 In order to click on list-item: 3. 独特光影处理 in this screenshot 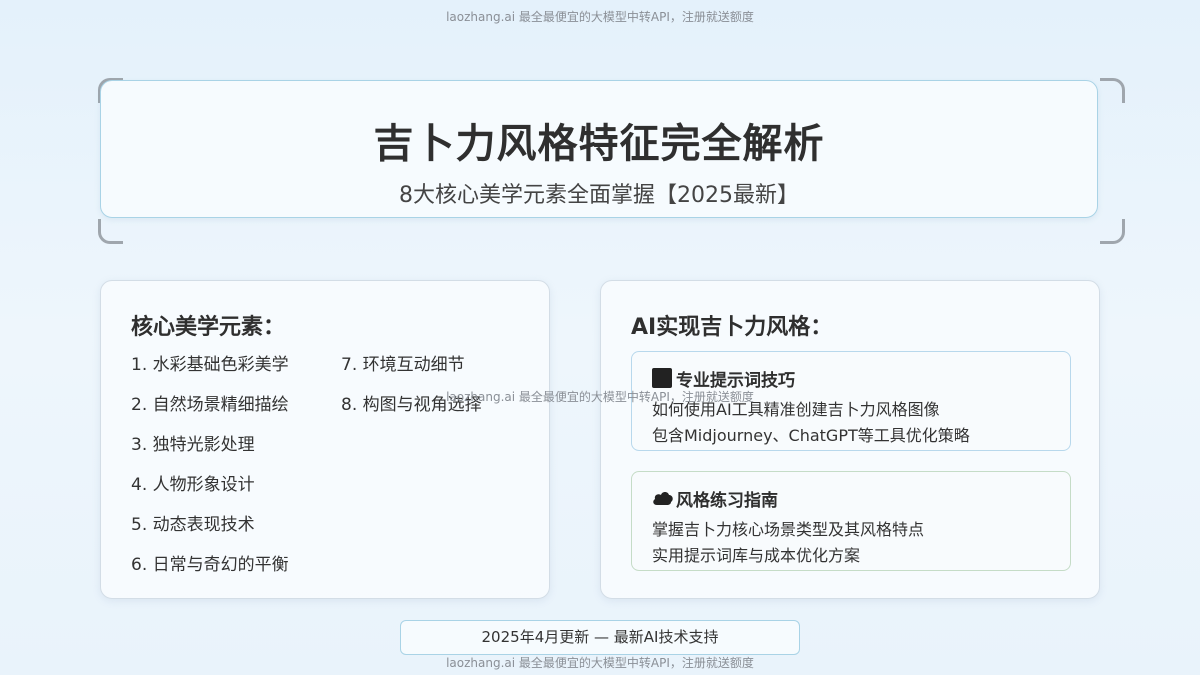, I will do `click(193, 445)`.